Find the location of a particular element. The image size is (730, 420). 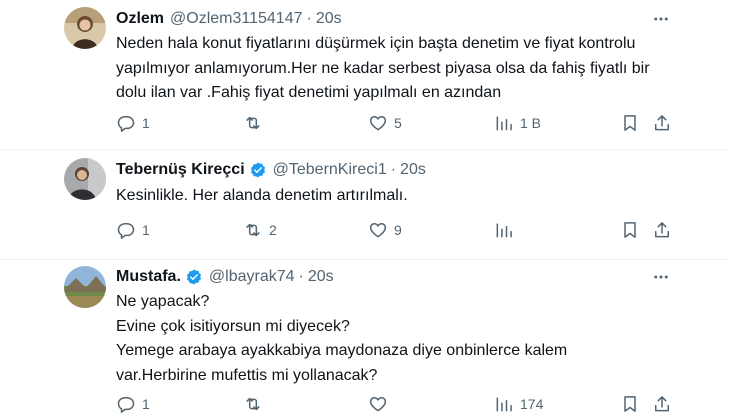

tweet-header: Mustafa. @lbayrak74 · 20s is located at coordinates (225, 277).